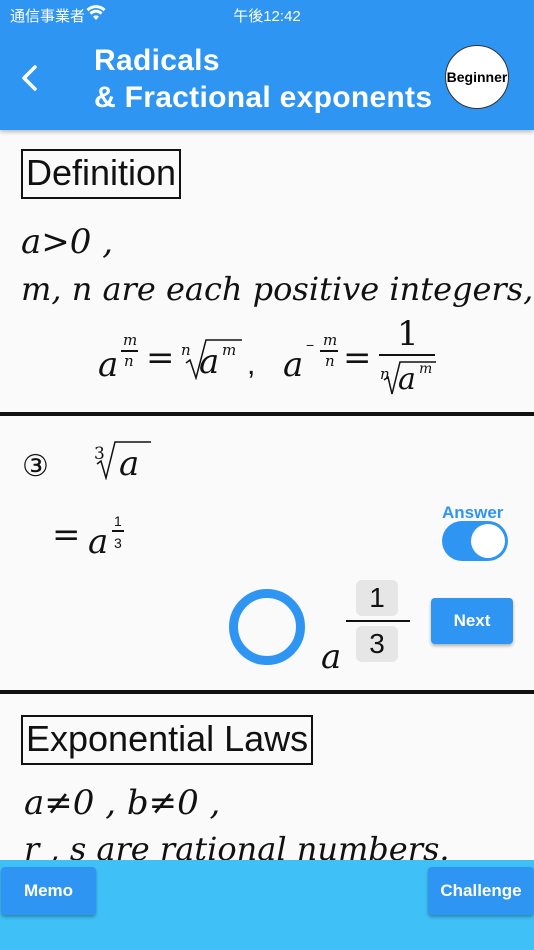 Image resolution: width=534 pixels, height=950 pixels. What do you see at coordinates (48, 891) in the screenshot?
I see `memo-button: Memo` at bounding box center [48, 891].